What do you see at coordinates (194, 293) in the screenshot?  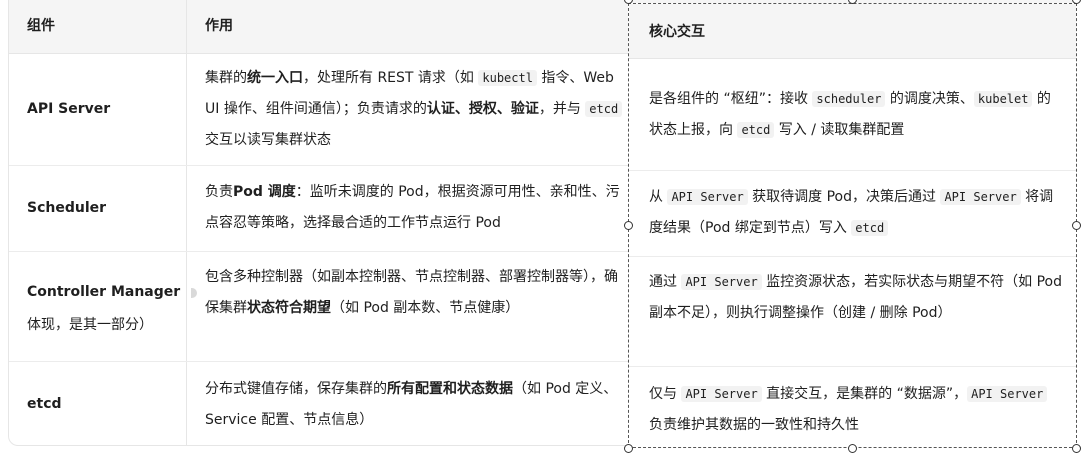 I see `tooltip-indicator-icon` at bounding box center [194, 293].